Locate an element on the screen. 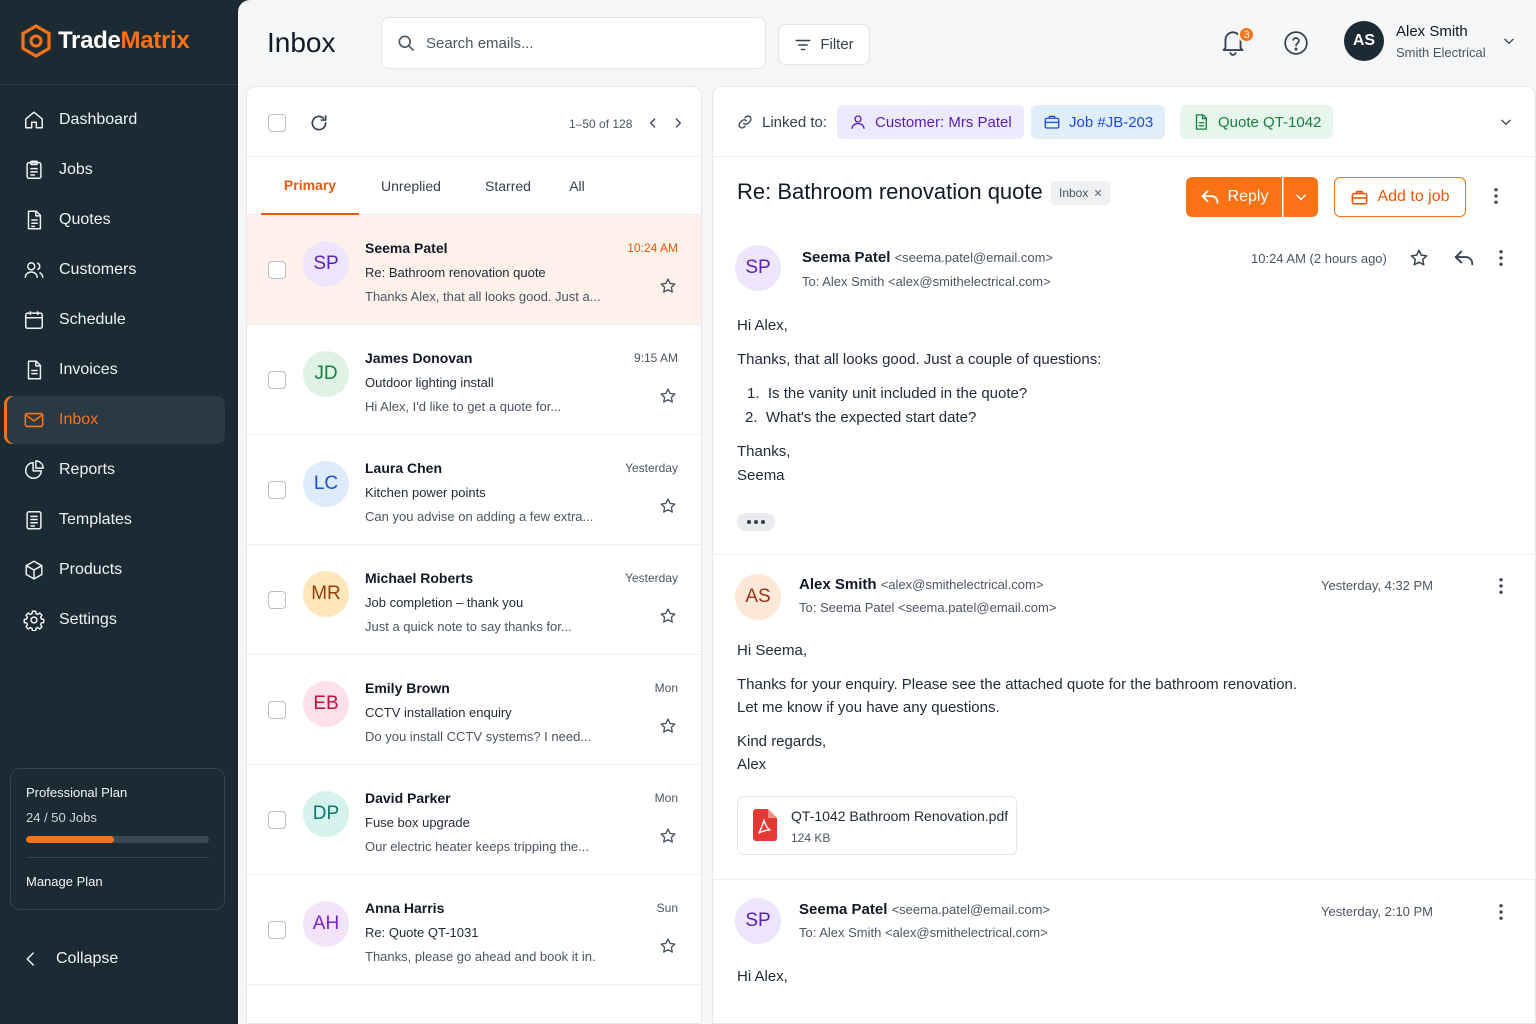 This screenshot has width=1536, height=1024. tab-starred: Starred is located at coordinates (508, 186).